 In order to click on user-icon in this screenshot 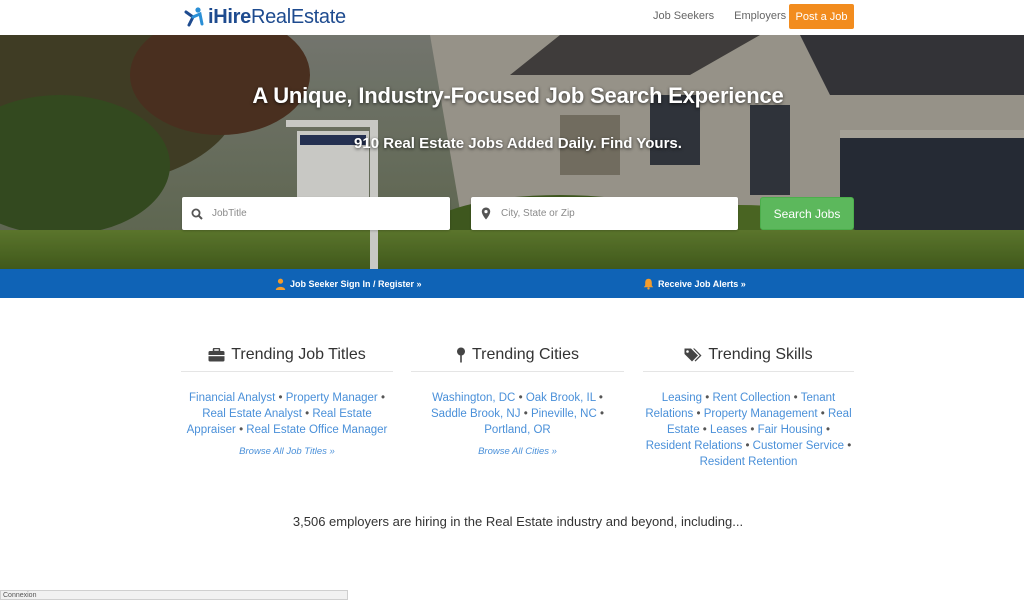, I will do `click(280, 284)`.